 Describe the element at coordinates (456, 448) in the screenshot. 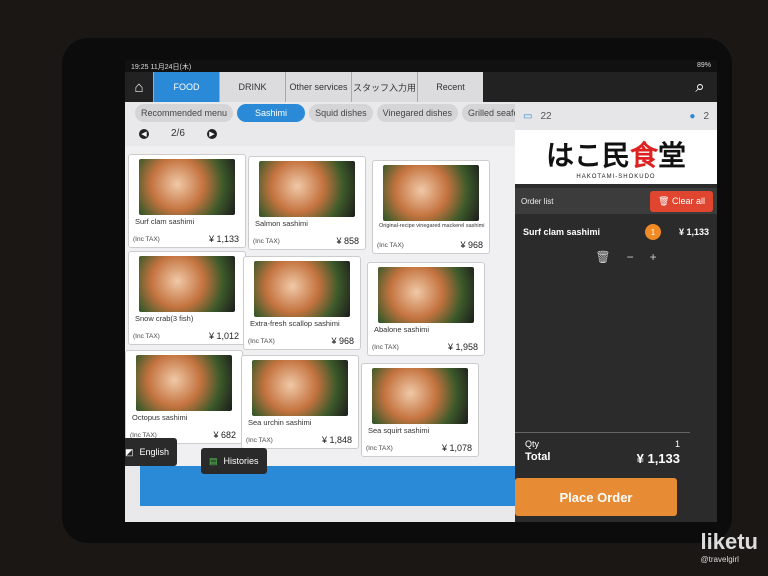

I see `item-price: ¥ 1,078` at that location.